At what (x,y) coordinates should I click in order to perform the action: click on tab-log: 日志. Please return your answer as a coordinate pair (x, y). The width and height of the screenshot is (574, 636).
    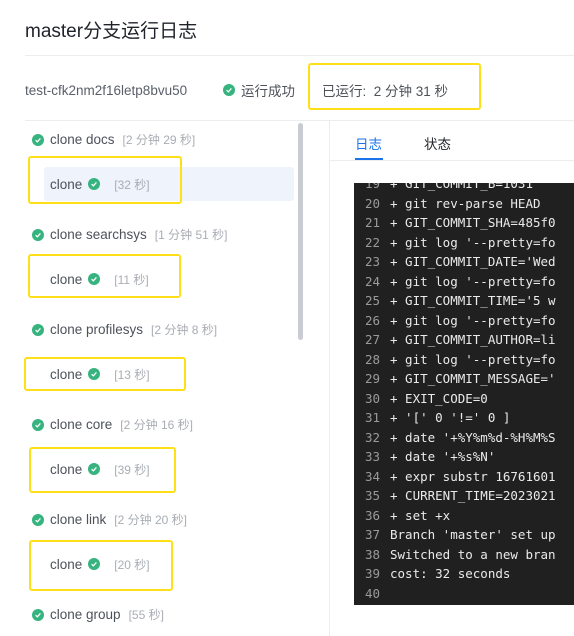
    Looking at the image, I should click on (368, 143).